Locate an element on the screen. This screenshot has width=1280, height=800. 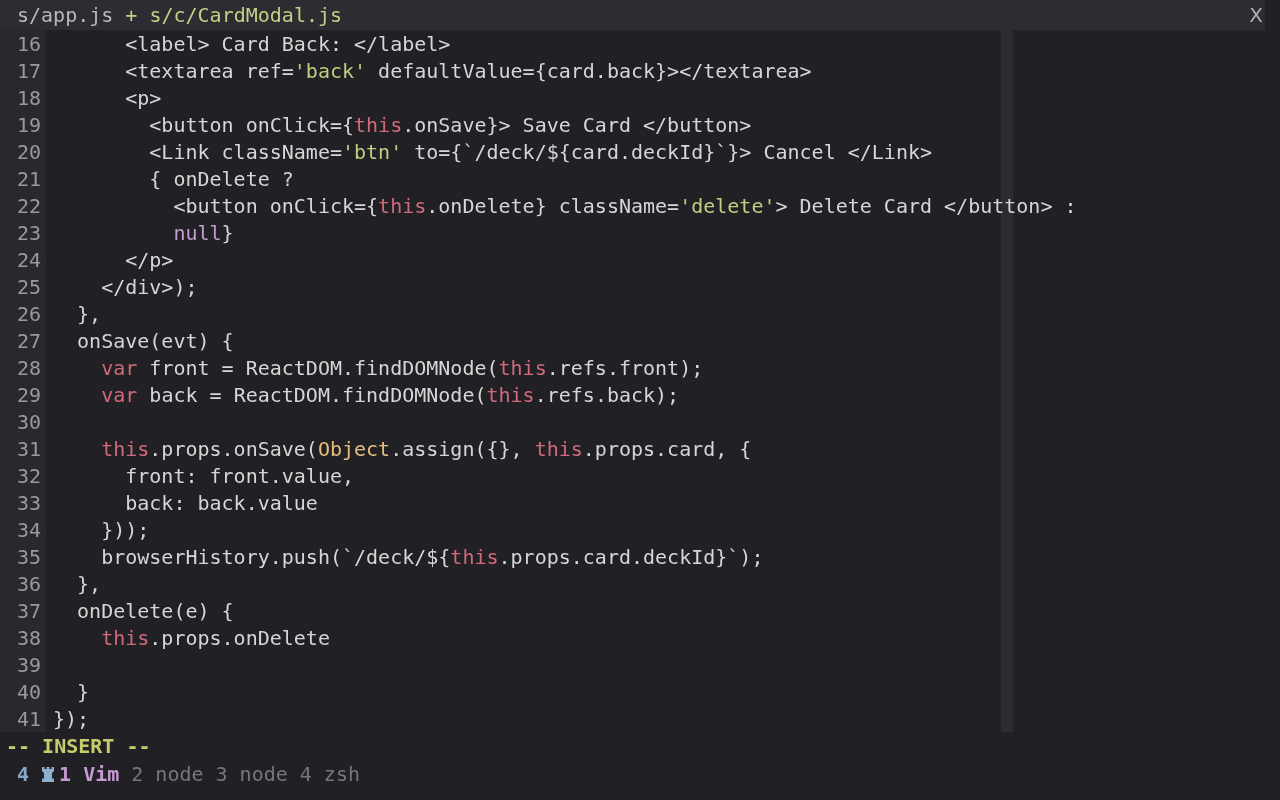
tmux-window: 2 node is located at coordinates (167, 774).